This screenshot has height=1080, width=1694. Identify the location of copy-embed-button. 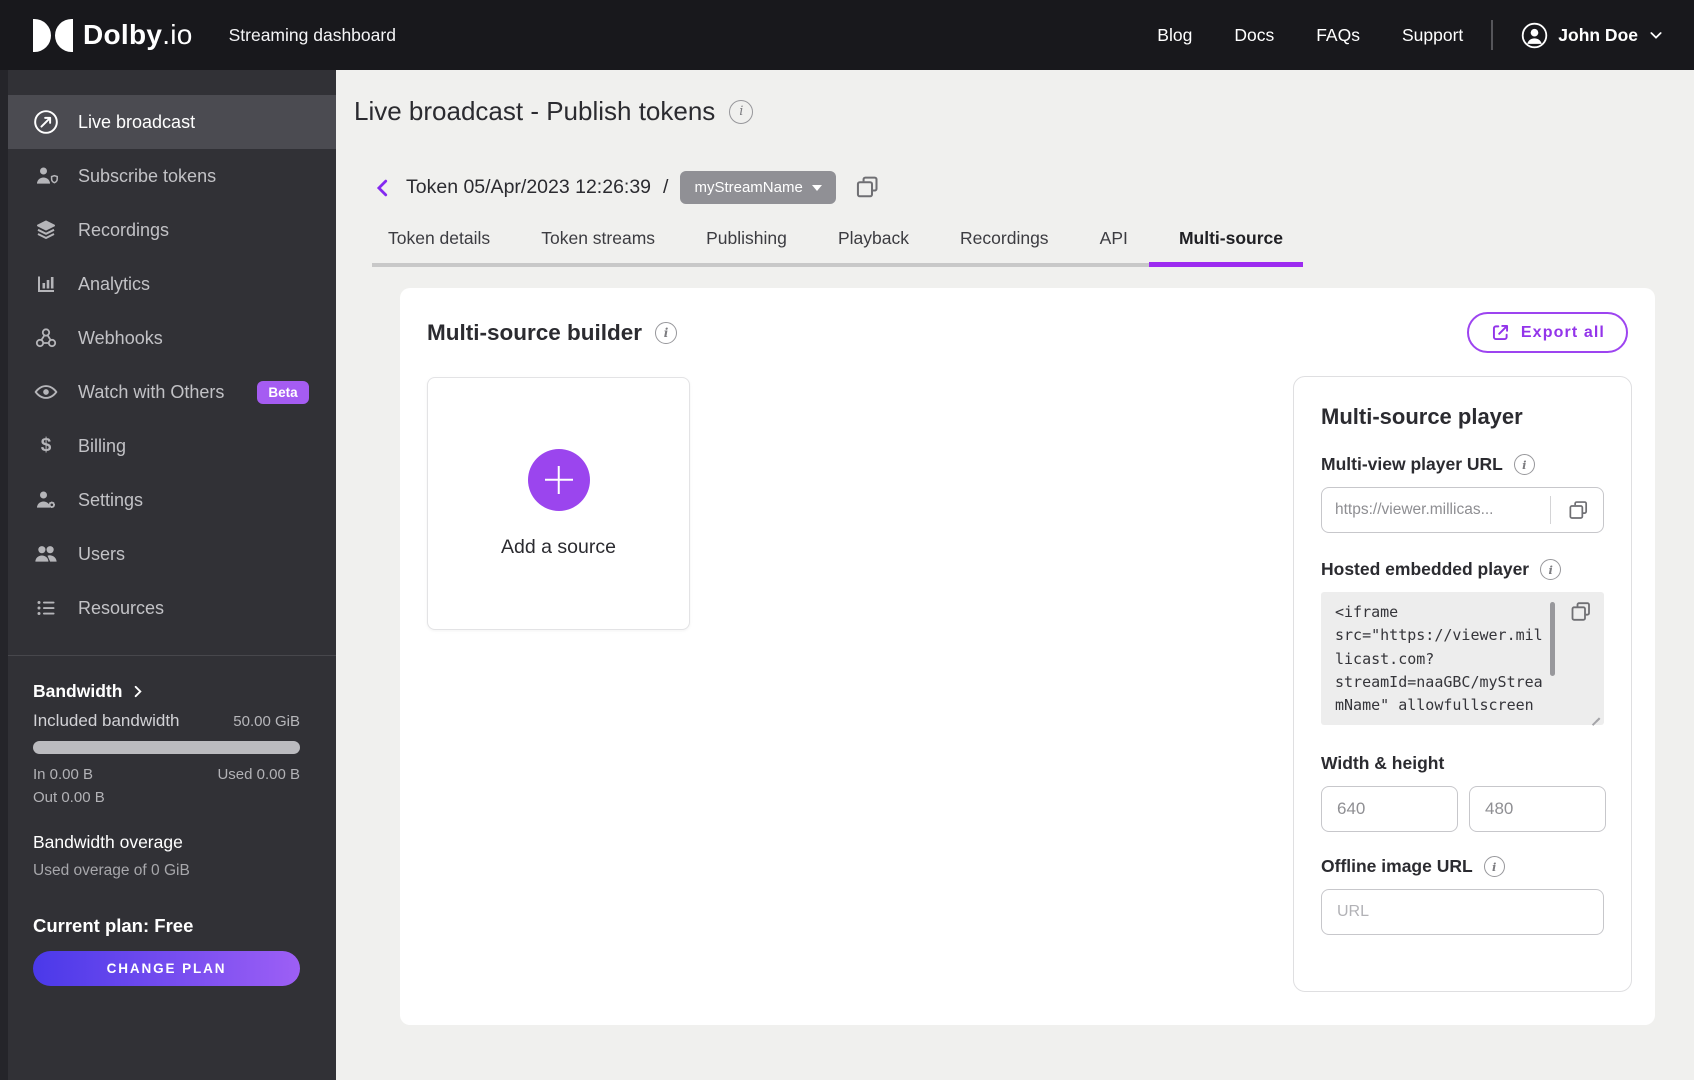
(1581, 612).